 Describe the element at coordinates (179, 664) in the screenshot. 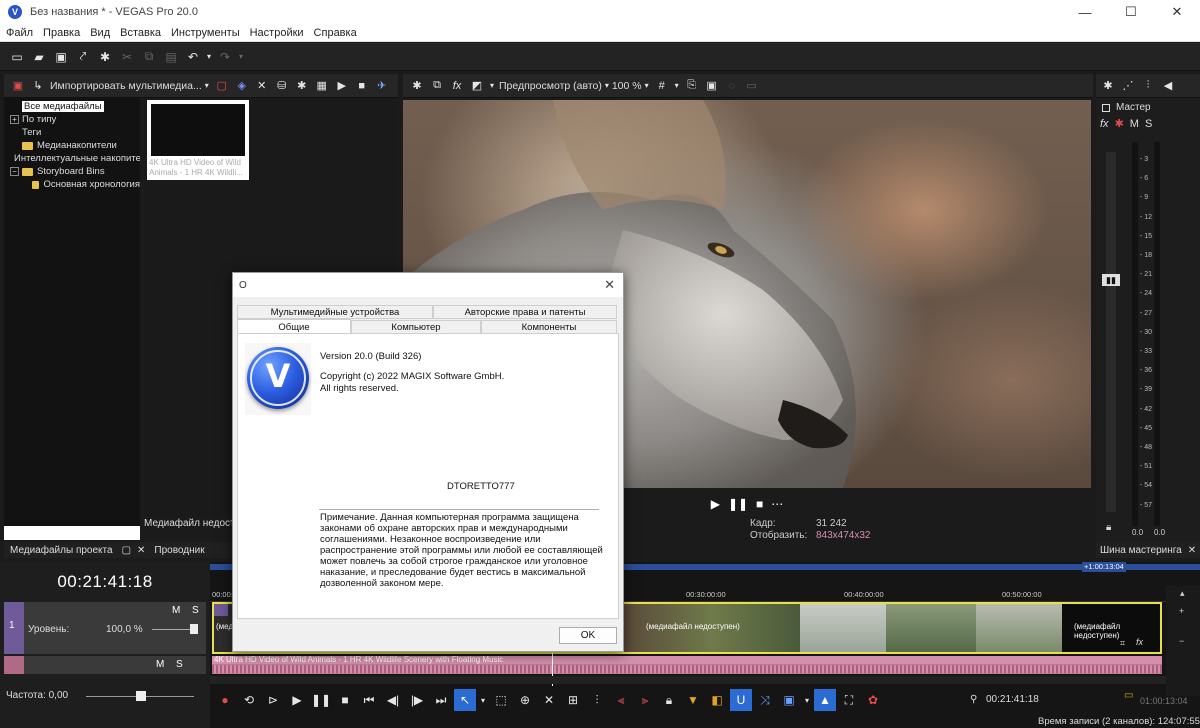

I see `audio-solo-button: S` at that location.